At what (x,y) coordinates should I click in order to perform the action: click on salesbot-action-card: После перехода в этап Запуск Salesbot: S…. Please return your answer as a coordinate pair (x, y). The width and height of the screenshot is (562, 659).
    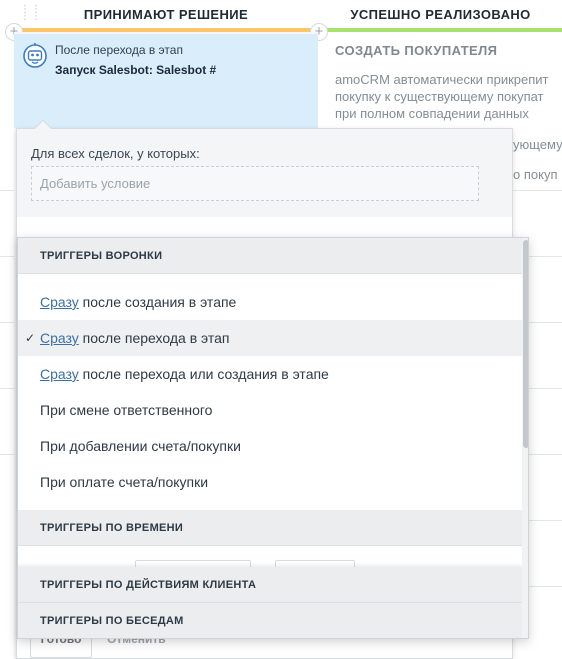
    Looking at the image, I should click on (166, 81).